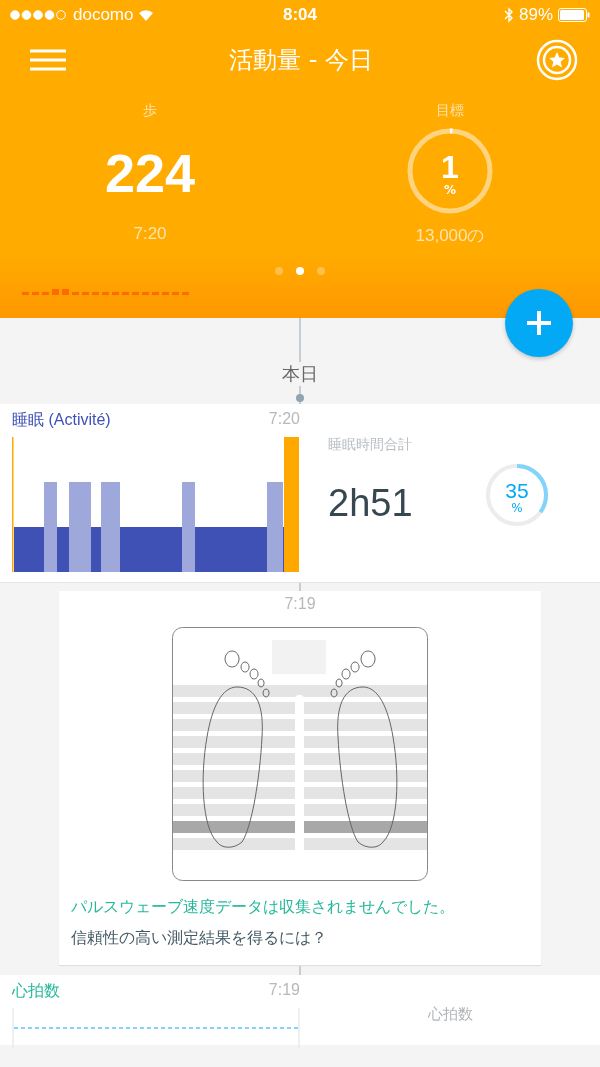 The image size is (600, 1067). What do you see at coordinates (300, 15) in the screenshot?
I see `clock-time: 8:04` at bounding box center [300, 15].